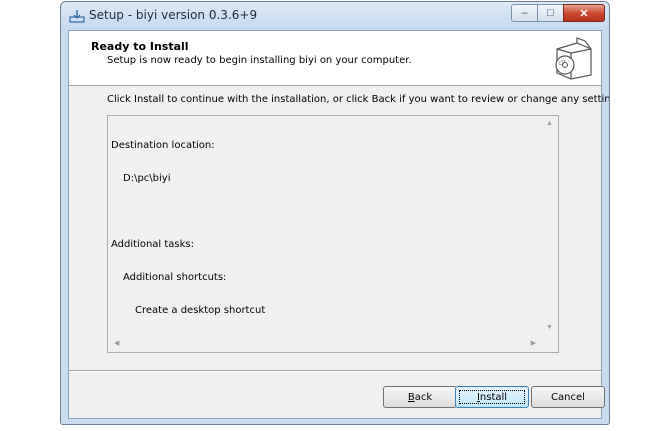 The height and width of the screenshot is (431, 671). Describe the element at coordinates (423, 397) in the screenshot. I see `back-label-rest: ack` at that location.